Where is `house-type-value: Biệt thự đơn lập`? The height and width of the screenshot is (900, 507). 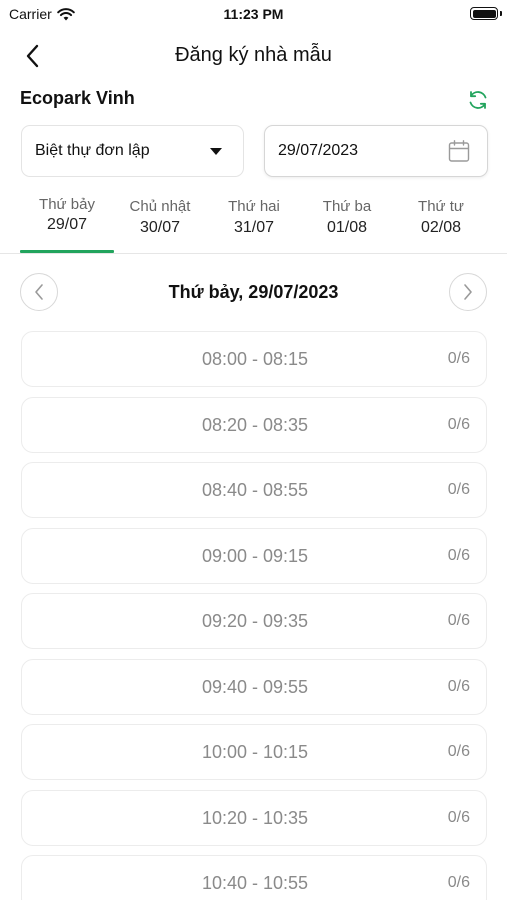
house-type-value: Biệt thự đơn lập is located at coordinates (92, 150).